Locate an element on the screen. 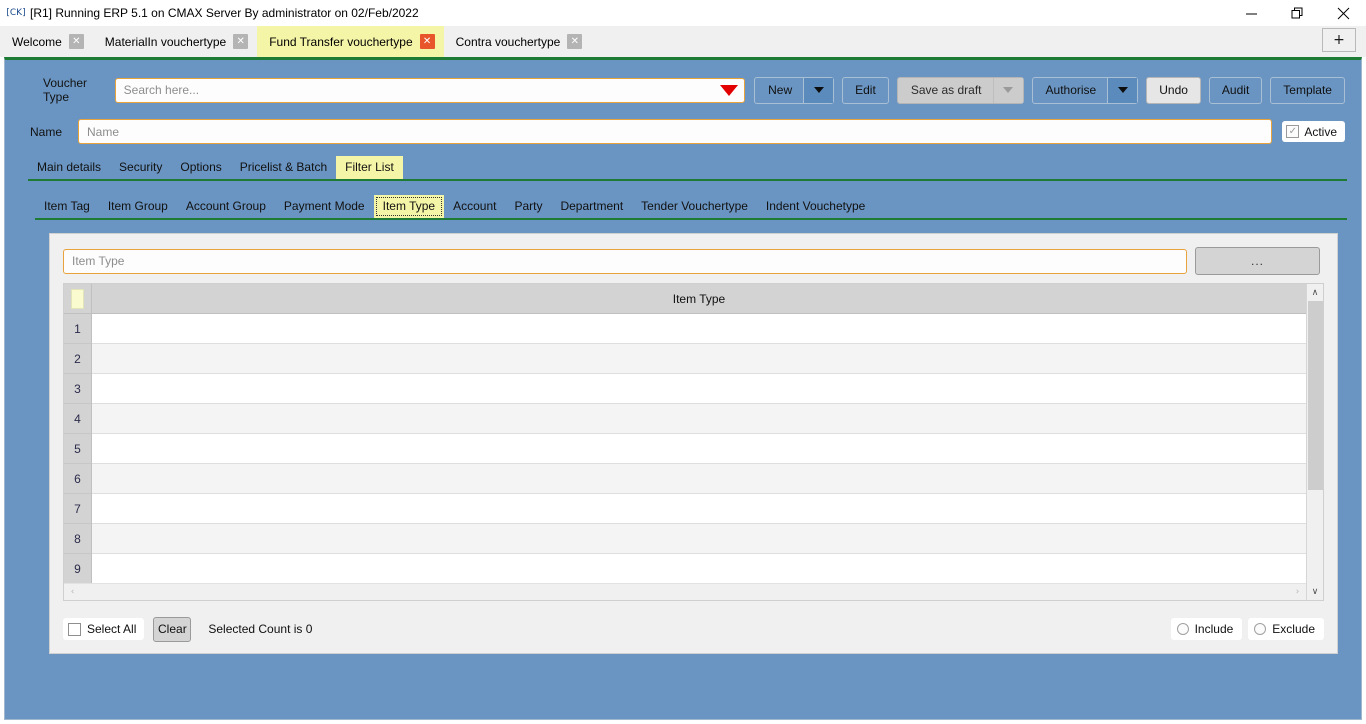  voucher-type-label: Voucher Type is located at coordinates (65, 90).